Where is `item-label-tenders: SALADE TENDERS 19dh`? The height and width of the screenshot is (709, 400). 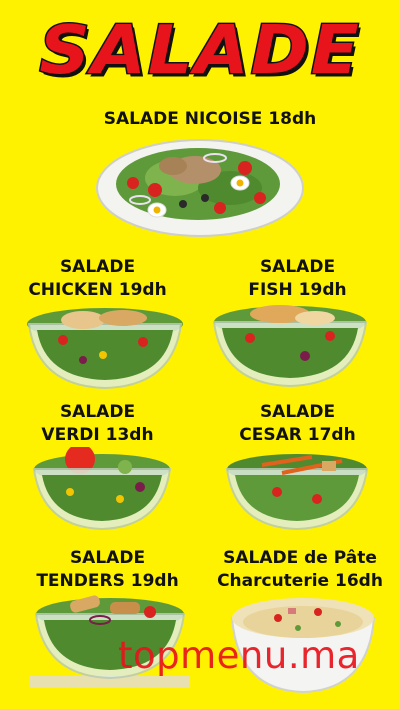 item-label-tenders: SALADE TENDERS 19dh is located at coordinates (107, 569).